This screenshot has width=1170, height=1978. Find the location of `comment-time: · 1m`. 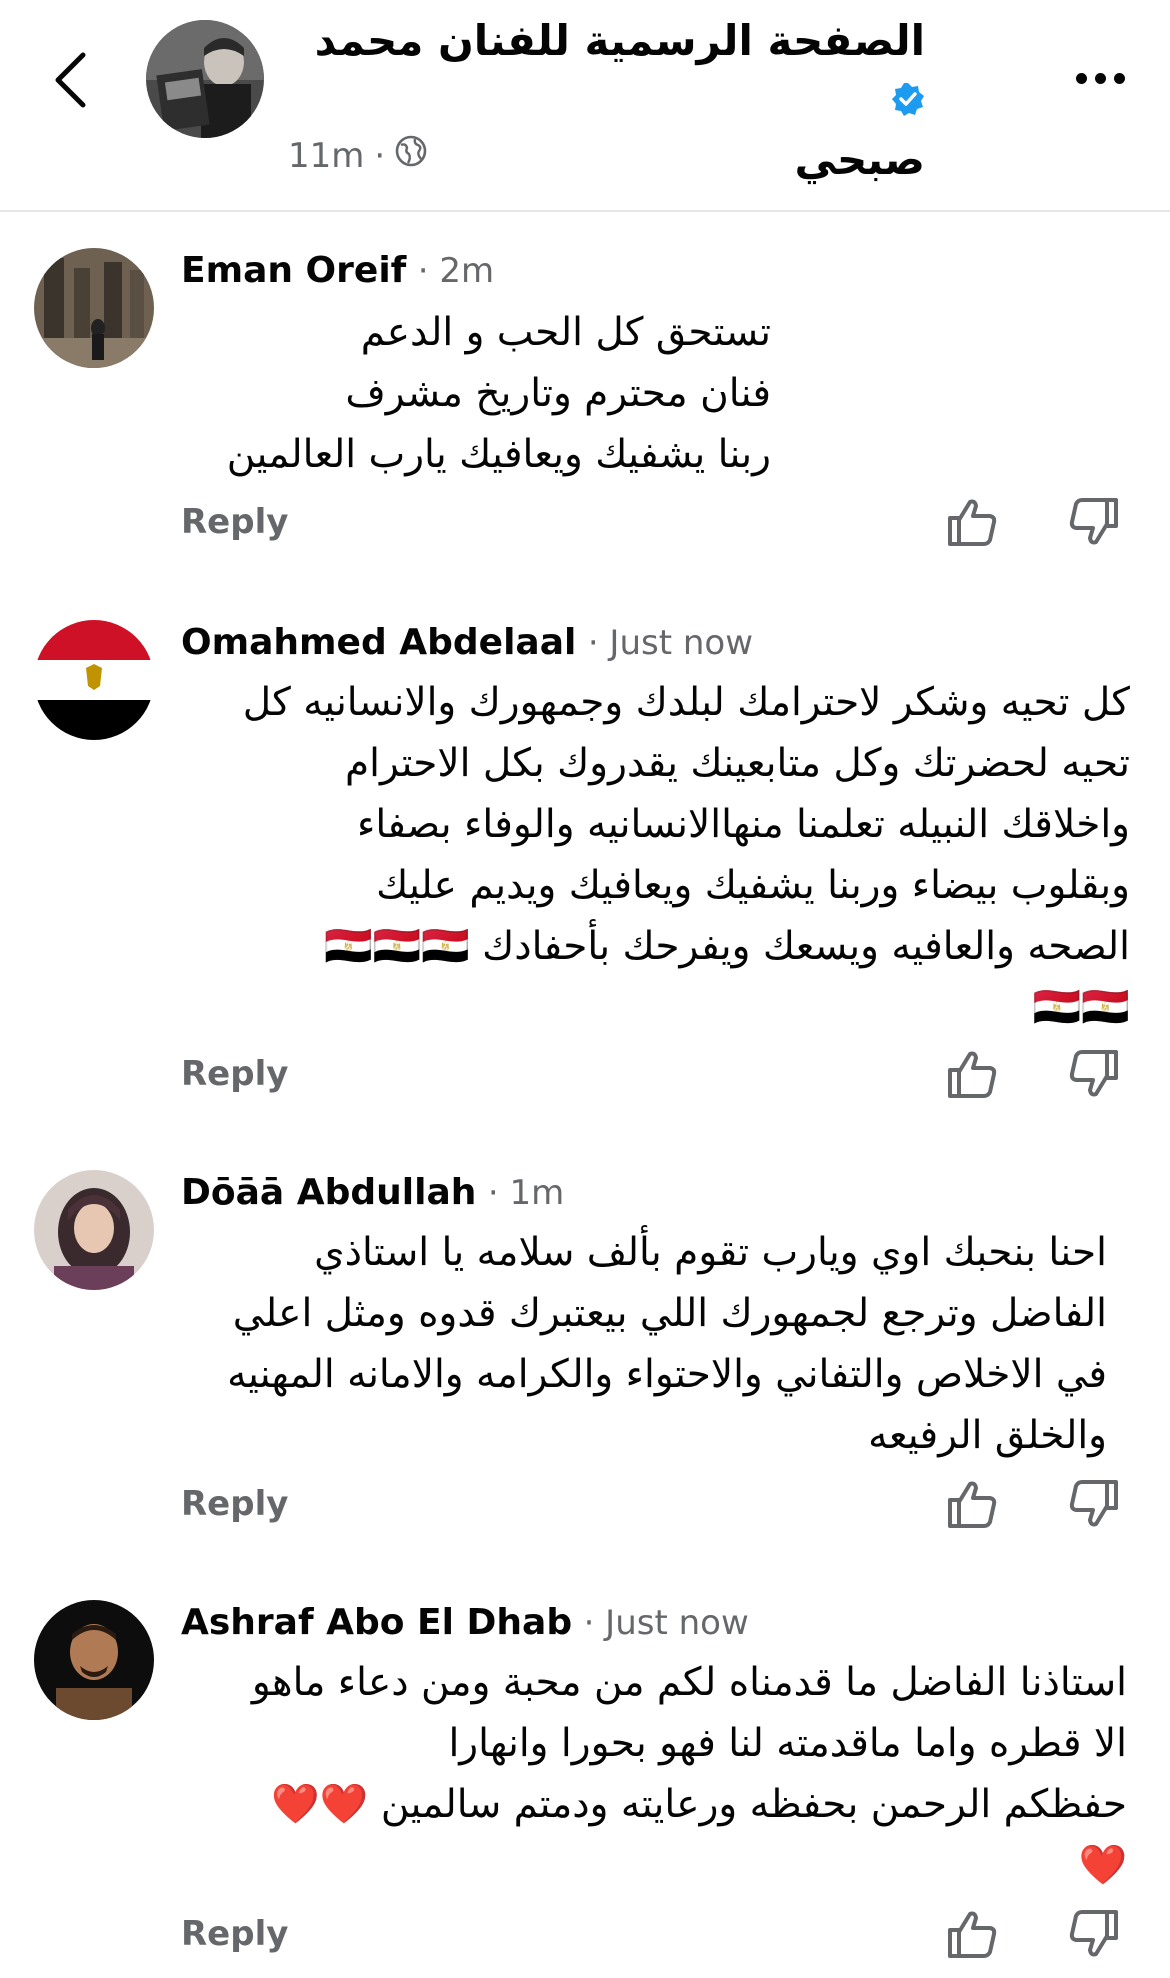

comment-time: · 1m is located at coordinates (526, 1193).